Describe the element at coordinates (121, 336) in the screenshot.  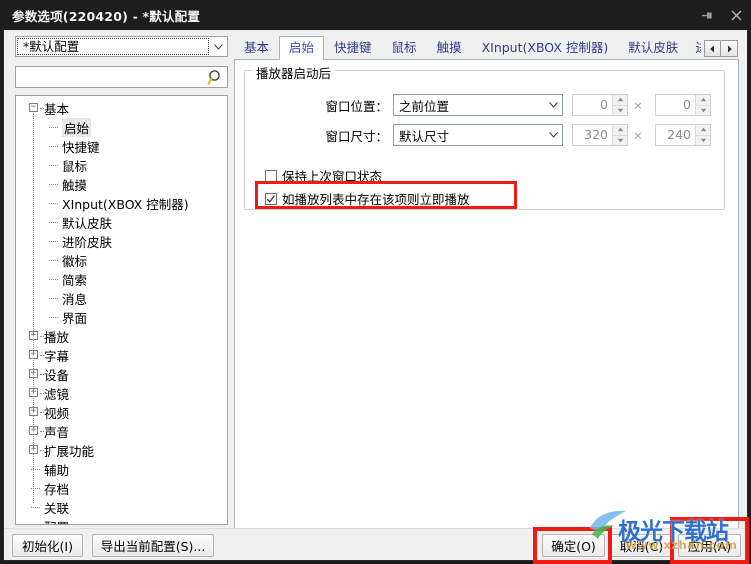
I see `tree-item-12: + 播放` at that location.